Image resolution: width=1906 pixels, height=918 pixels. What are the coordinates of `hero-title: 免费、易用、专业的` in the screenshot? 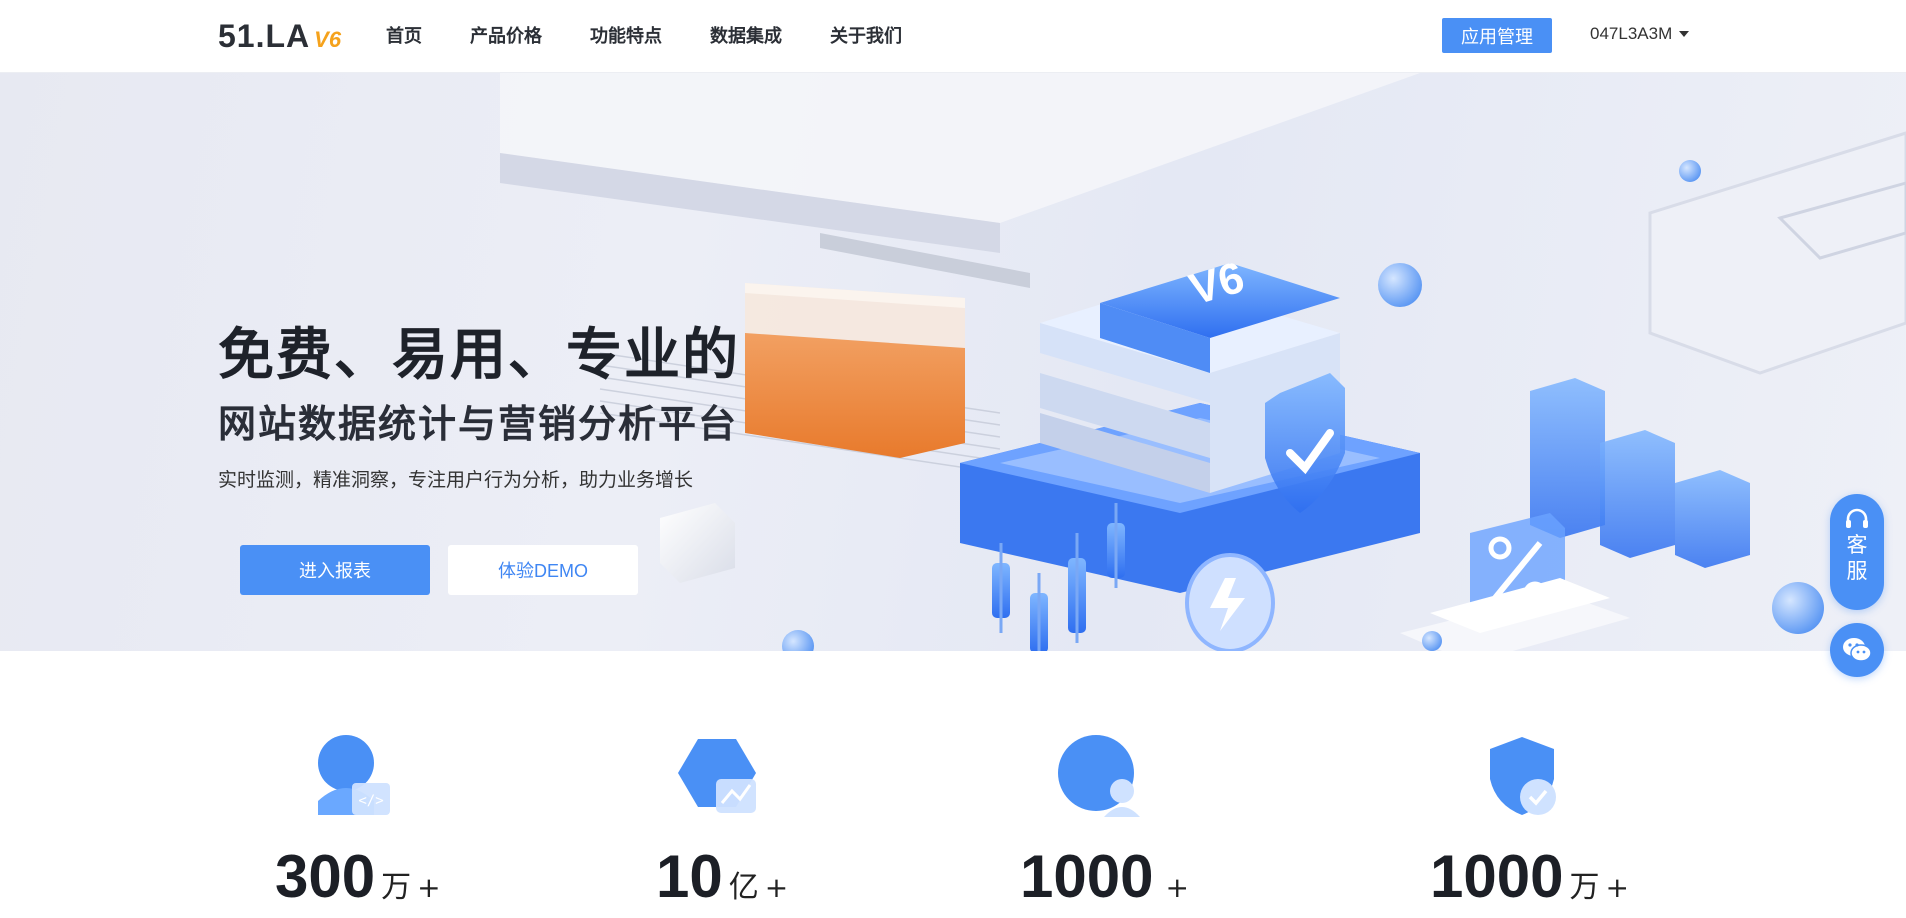 It's located at (479, 355).